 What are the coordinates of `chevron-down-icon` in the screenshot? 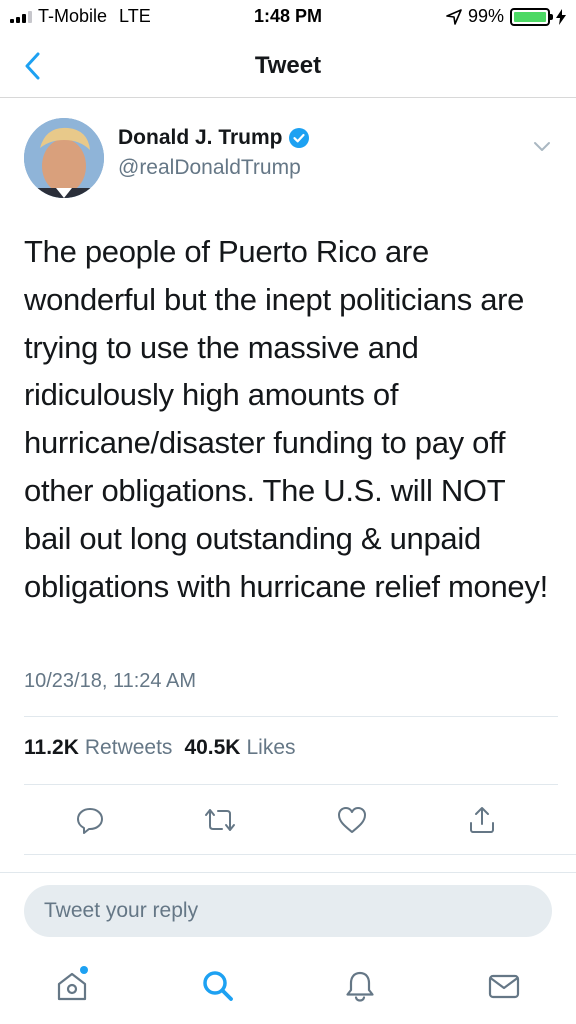 It's located at (542, 146).